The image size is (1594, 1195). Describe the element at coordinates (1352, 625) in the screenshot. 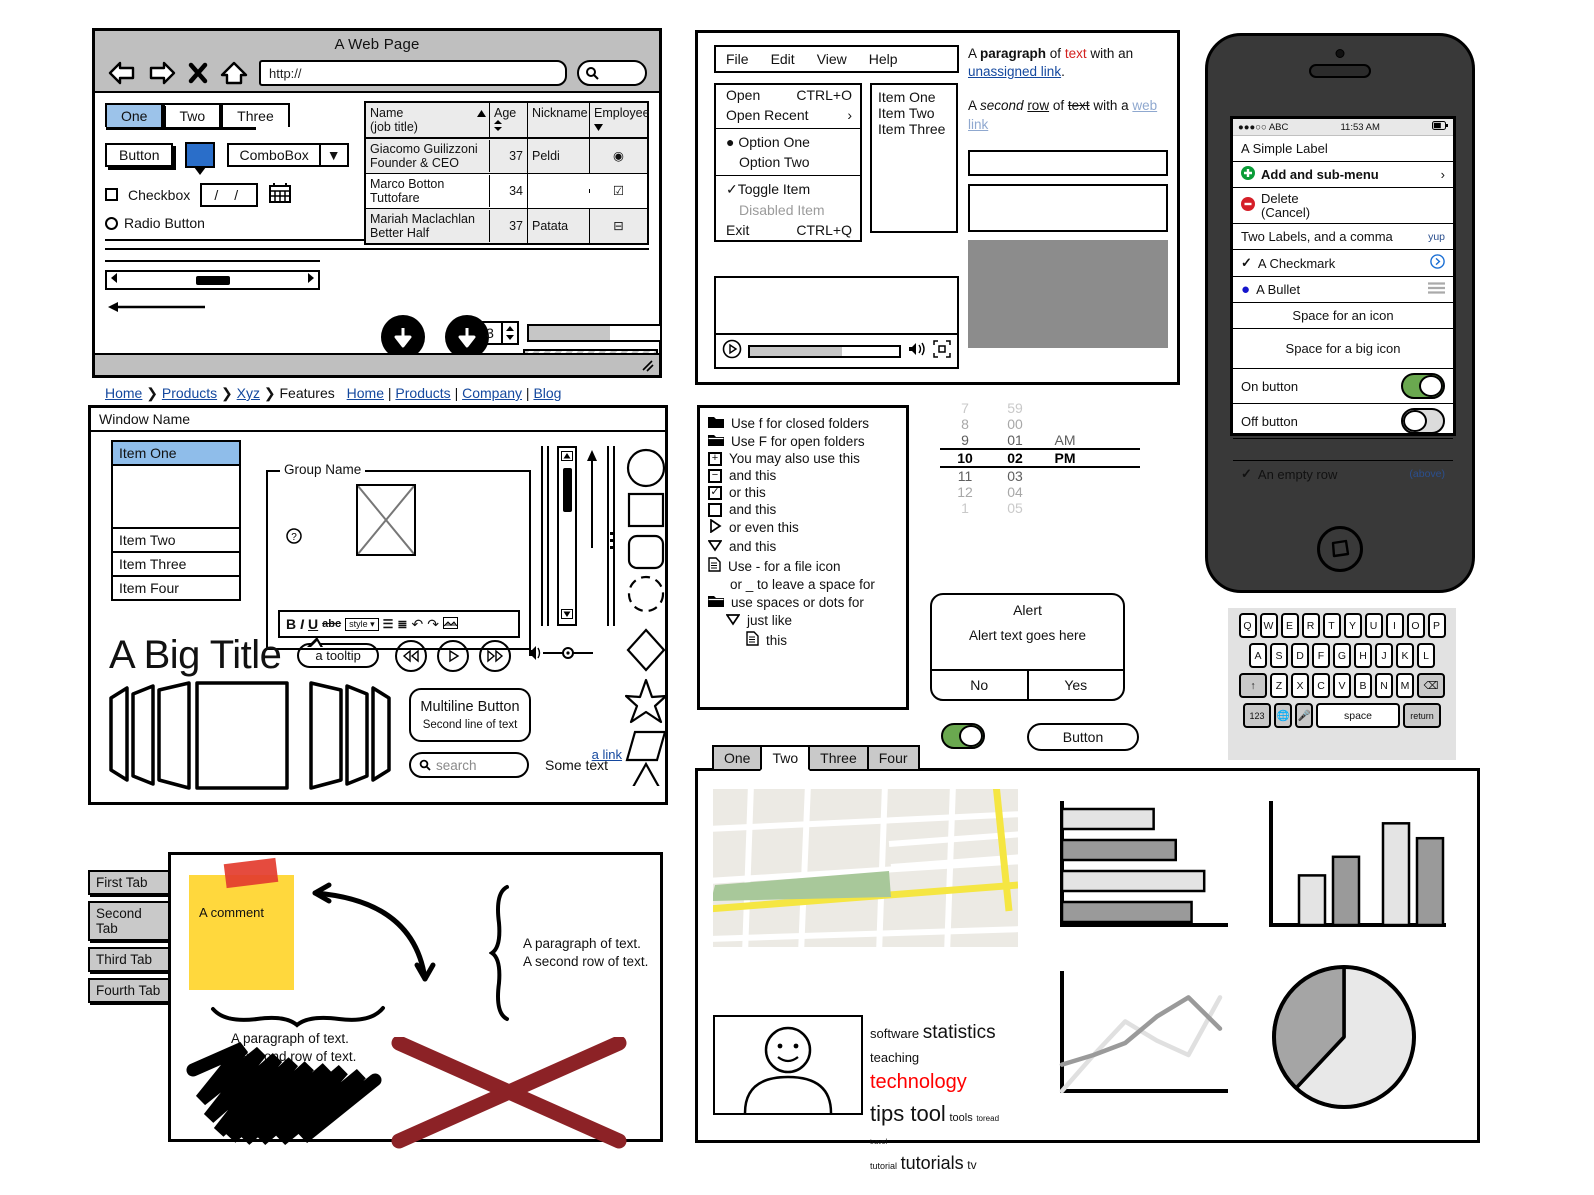

I see `key-y: Y` at that location.